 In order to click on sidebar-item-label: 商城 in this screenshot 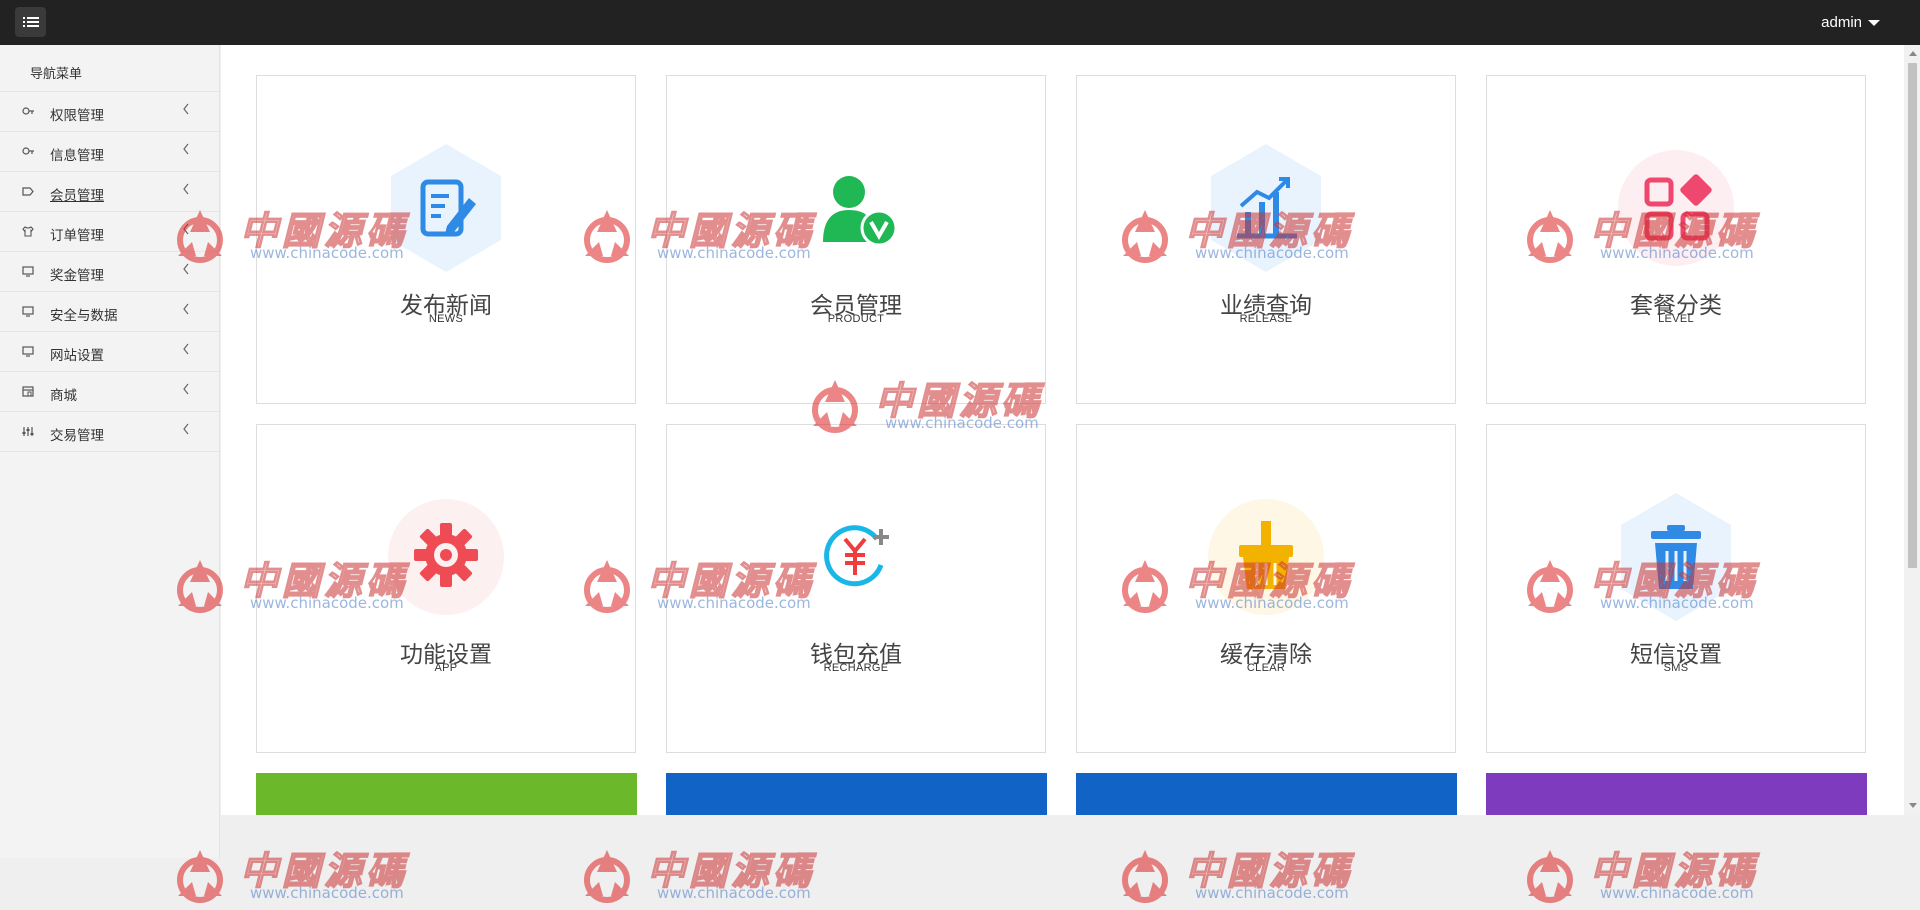, I will do `click(63, 395)`.